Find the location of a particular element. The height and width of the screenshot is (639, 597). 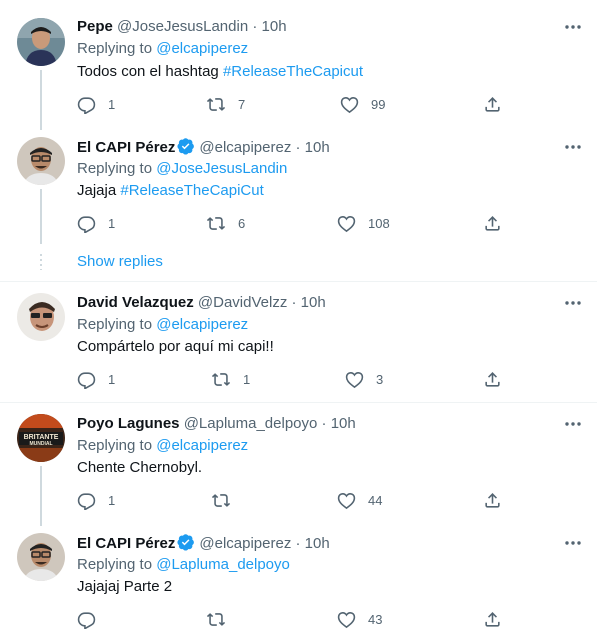

like-count: 43 is located at coordinates (375, 619).